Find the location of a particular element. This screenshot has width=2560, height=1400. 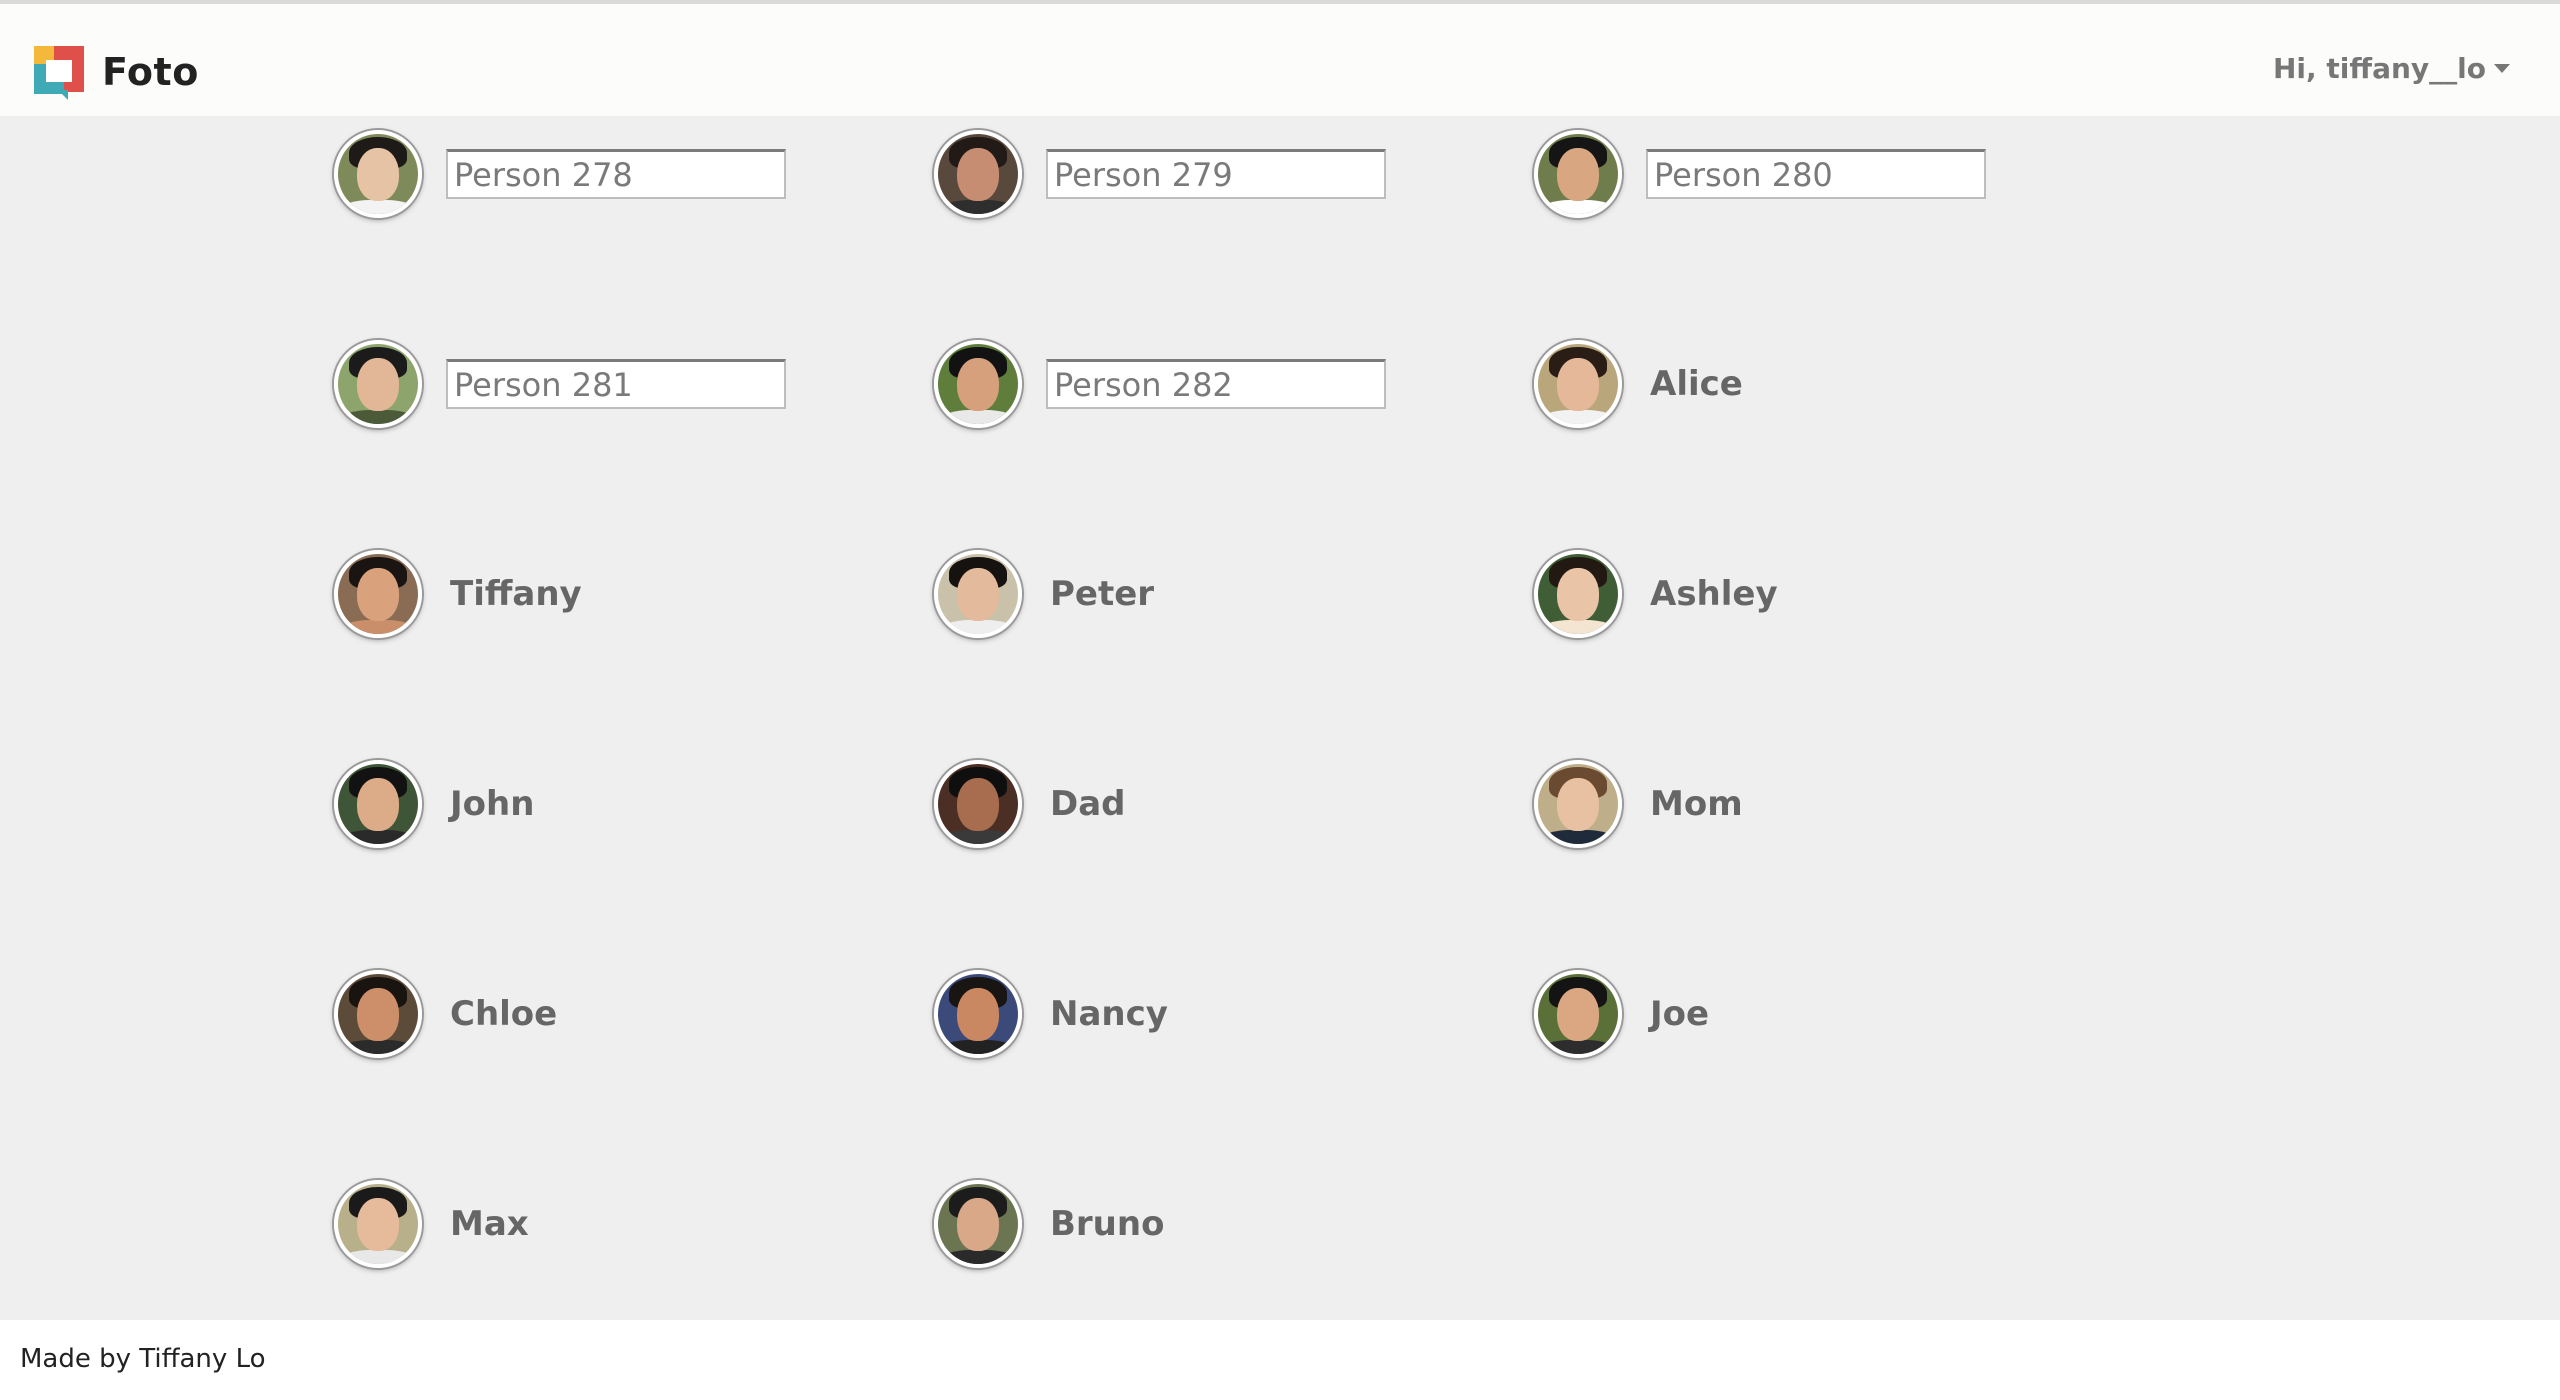

person-name-label: Nancy is located at coordinates (1109, 1014).